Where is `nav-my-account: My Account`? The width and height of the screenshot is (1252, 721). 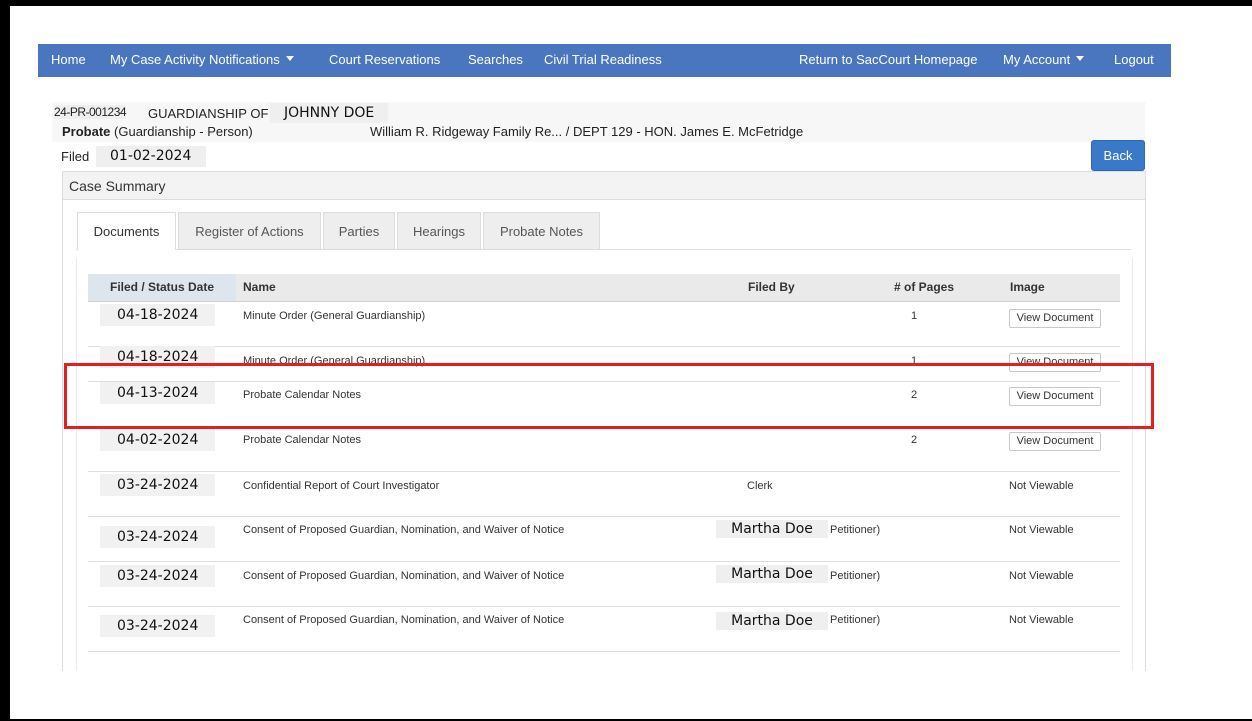
nav-my-account: My Account is located at coordinates (1044, 59).